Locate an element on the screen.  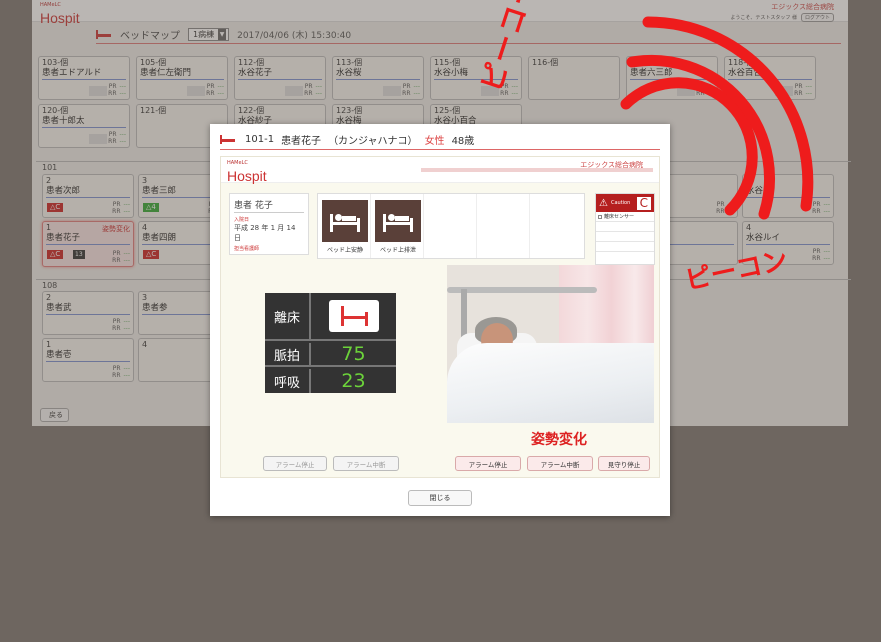
vital-row-pulse: 脈拍 75 is located at coordinates (330, 355).